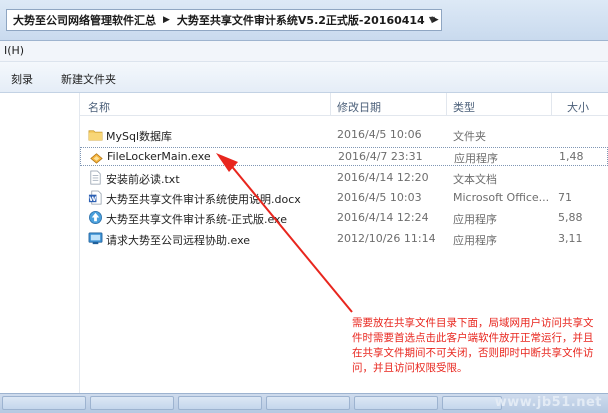 The image size is (608, 413). Describe the element at coordinates (548, 402) in the screenshot. I see `watermark: www.jb51.net` at that location.